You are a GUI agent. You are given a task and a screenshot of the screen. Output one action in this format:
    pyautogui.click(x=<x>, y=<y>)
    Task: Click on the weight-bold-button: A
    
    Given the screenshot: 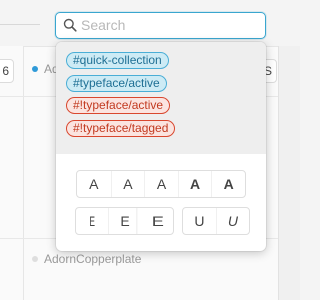 What is the action you would take?
    pyautogui.click(x=194, y=184)
    